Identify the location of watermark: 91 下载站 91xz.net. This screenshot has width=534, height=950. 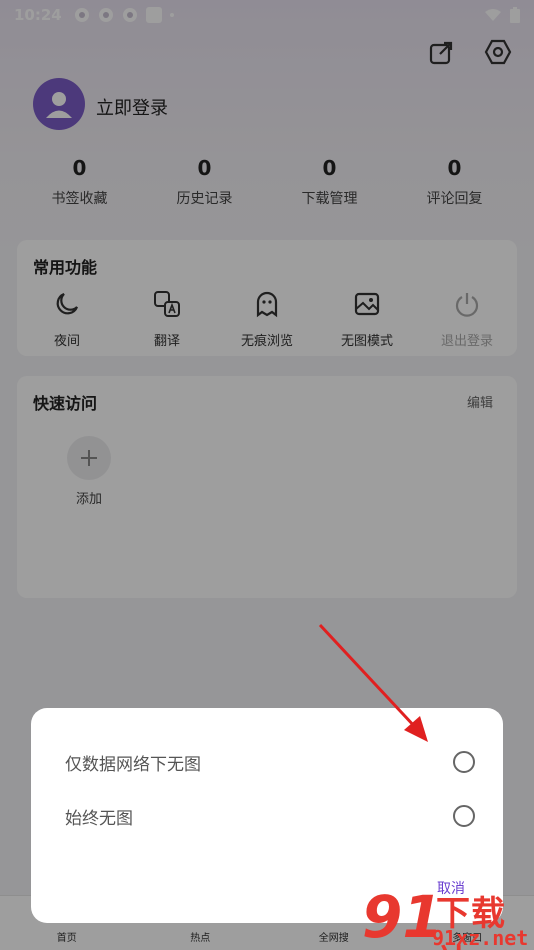
(448, 917).